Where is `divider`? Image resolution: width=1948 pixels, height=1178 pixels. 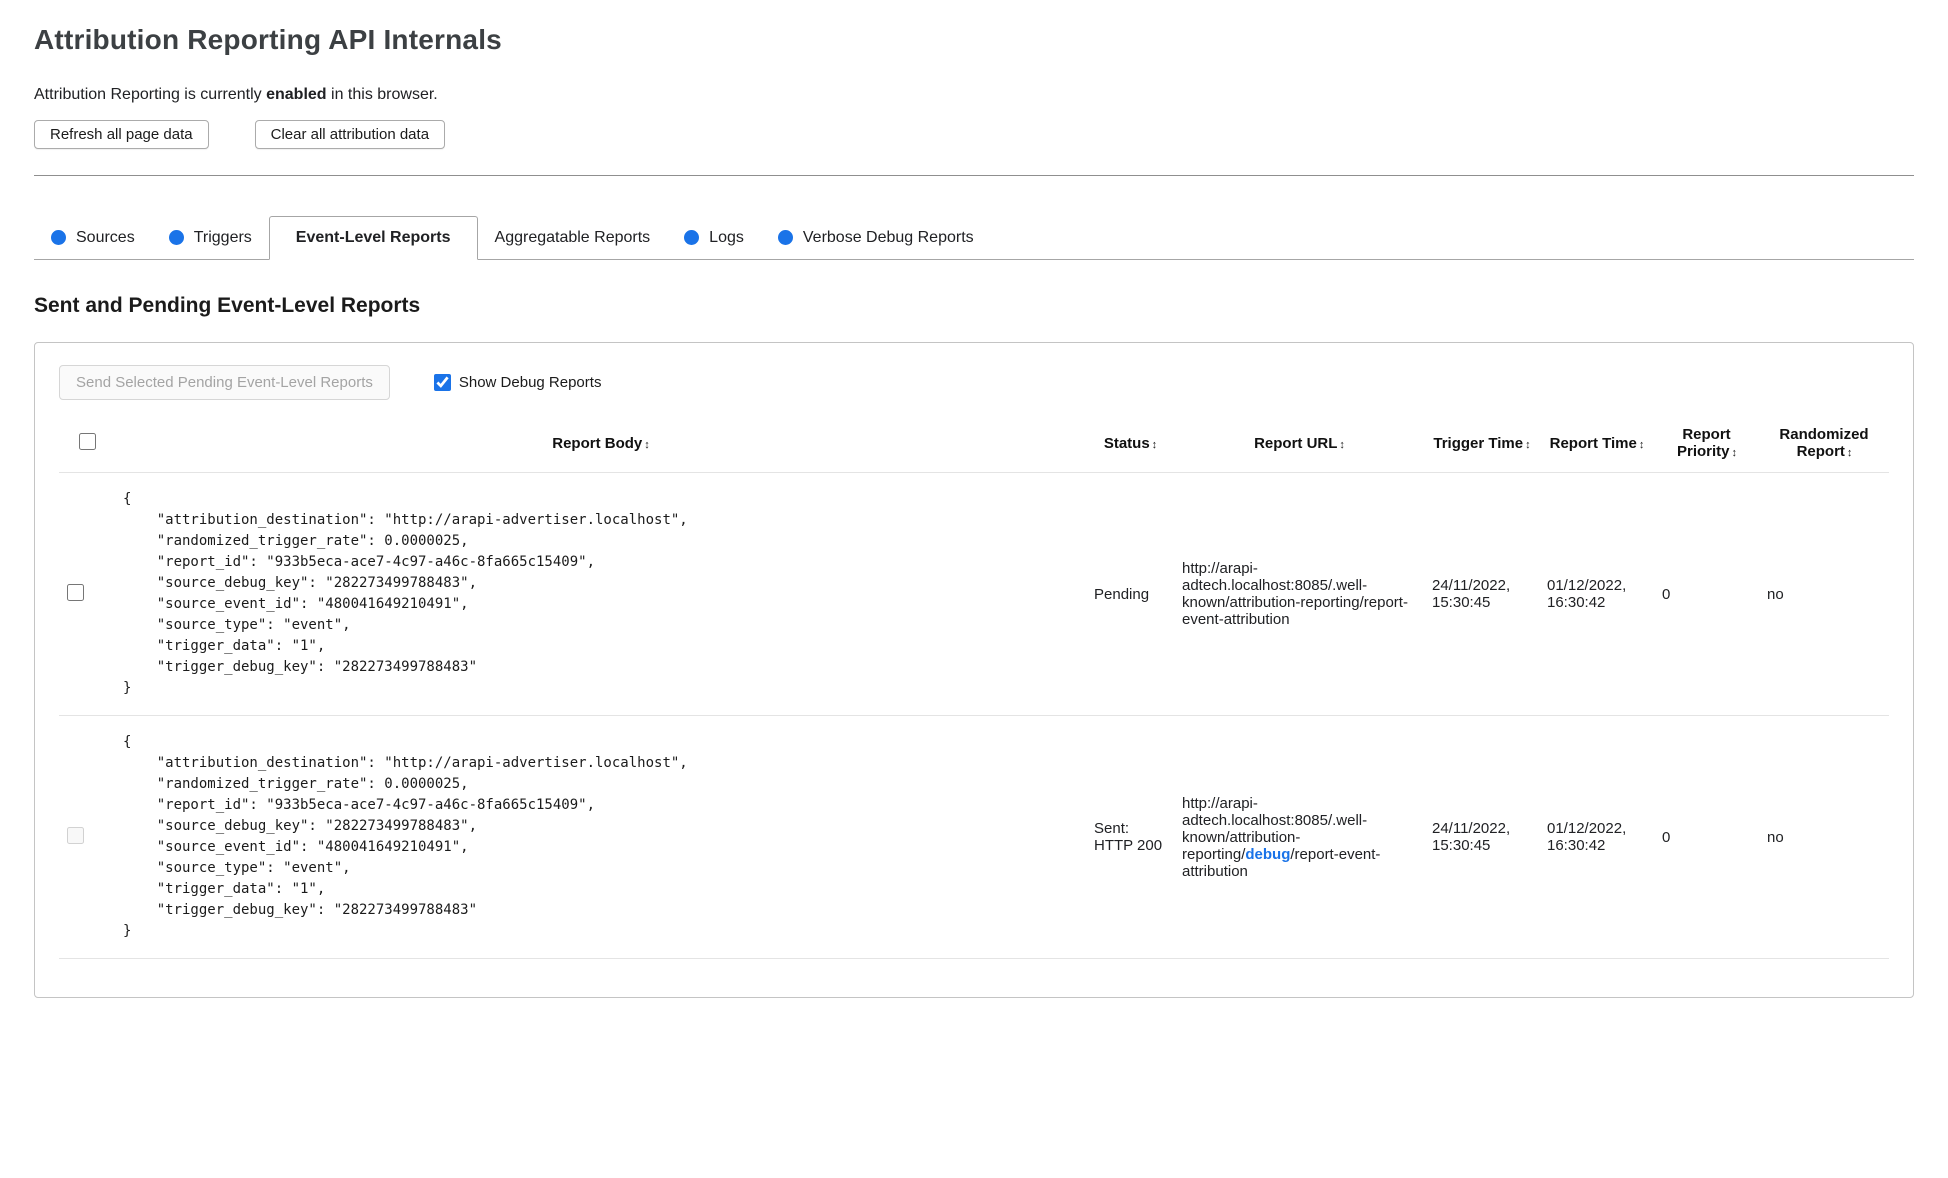 divider is located at coordinates (974, 175).